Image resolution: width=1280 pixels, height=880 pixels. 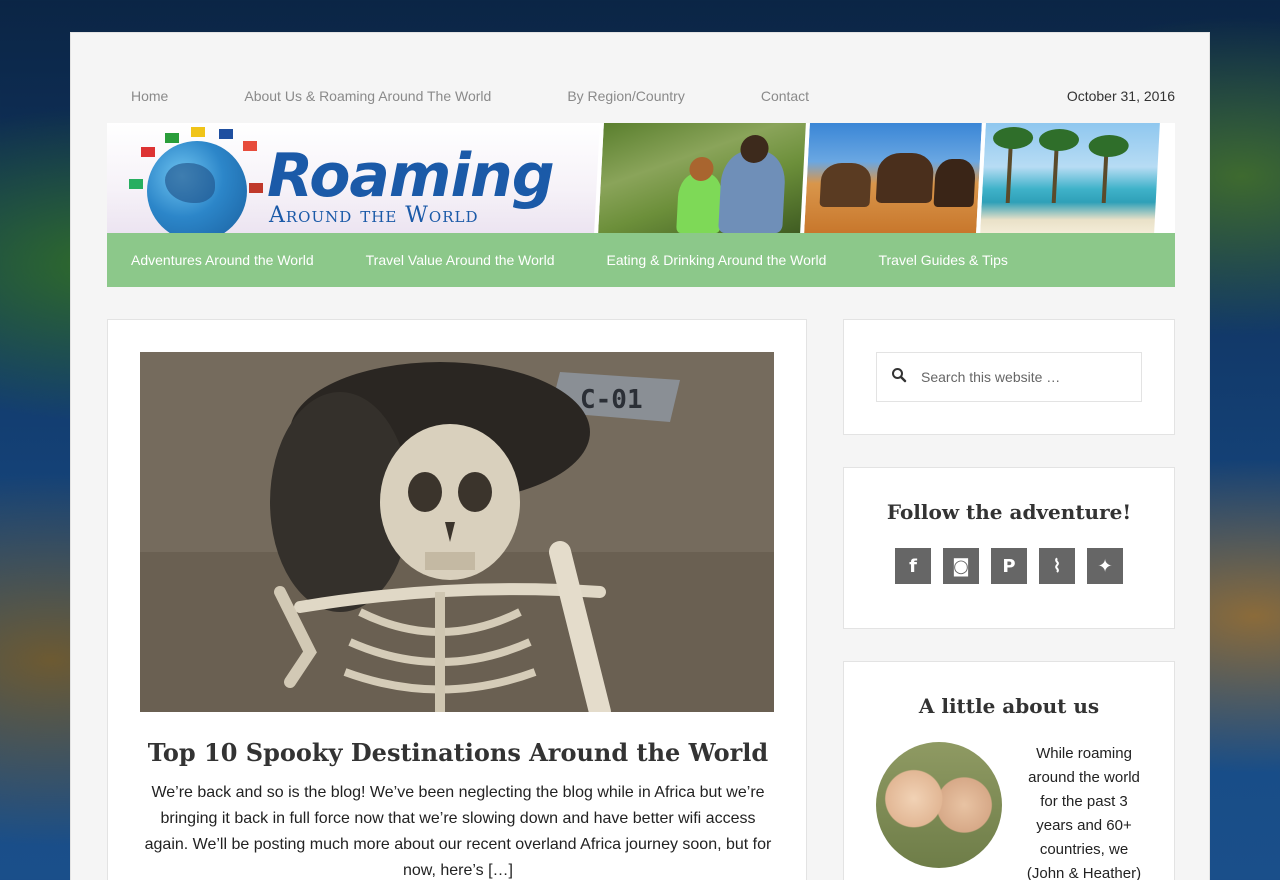 I want to click on site-header-banner: Roaming Around the World, so click(x=641, y=178).